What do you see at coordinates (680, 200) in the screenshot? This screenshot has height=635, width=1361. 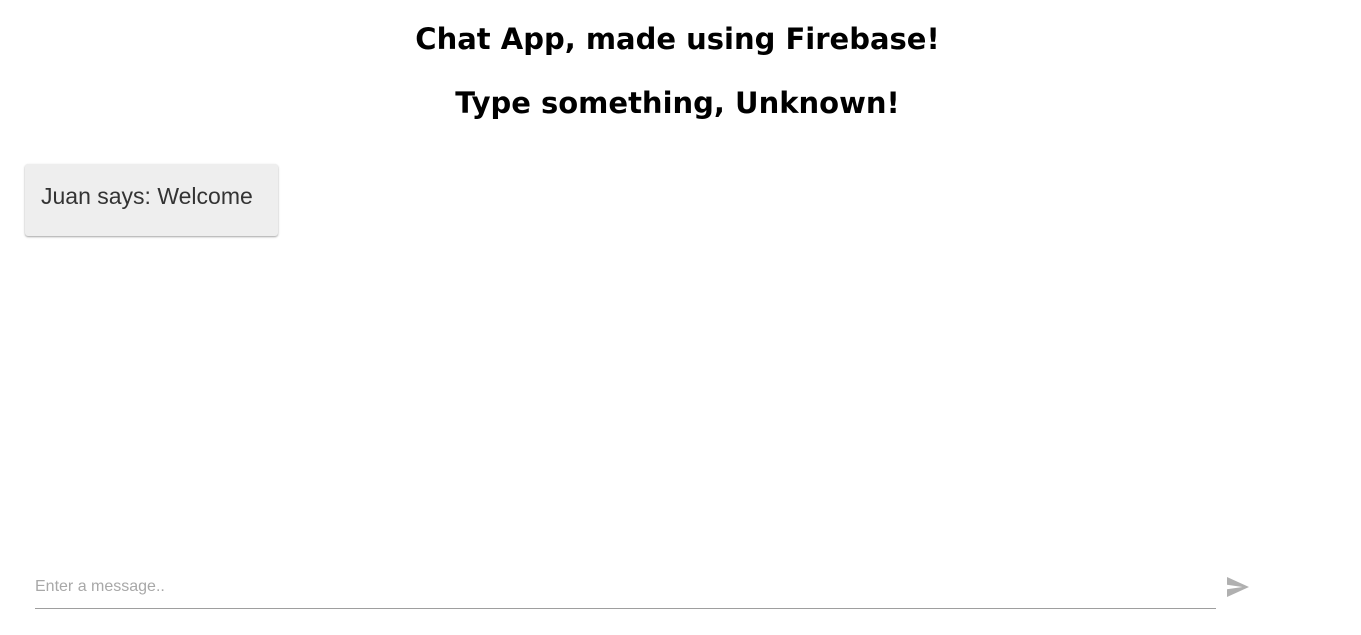 I see `message-list: Juan says: Welcome` at bounding box center [680, 200].